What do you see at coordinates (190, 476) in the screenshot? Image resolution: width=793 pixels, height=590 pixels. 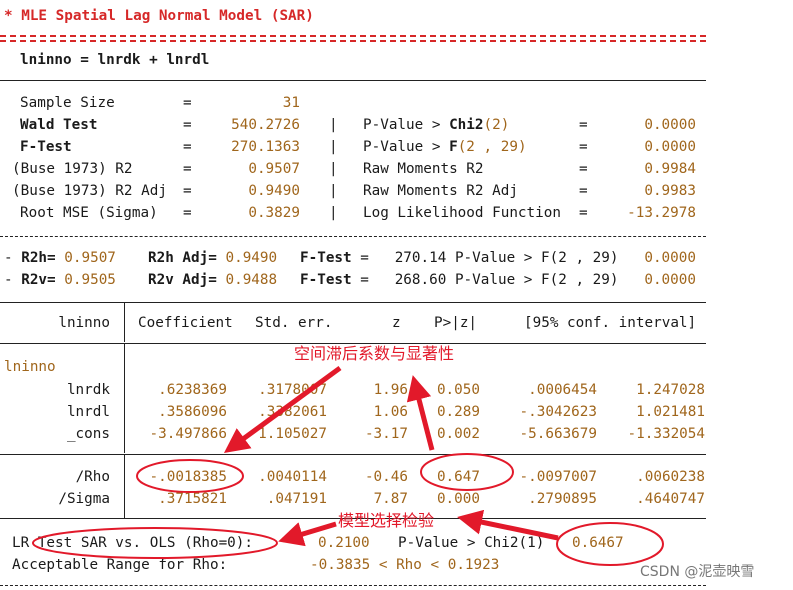 I see `rho-coef-circle` at bounding box center [190, 476].